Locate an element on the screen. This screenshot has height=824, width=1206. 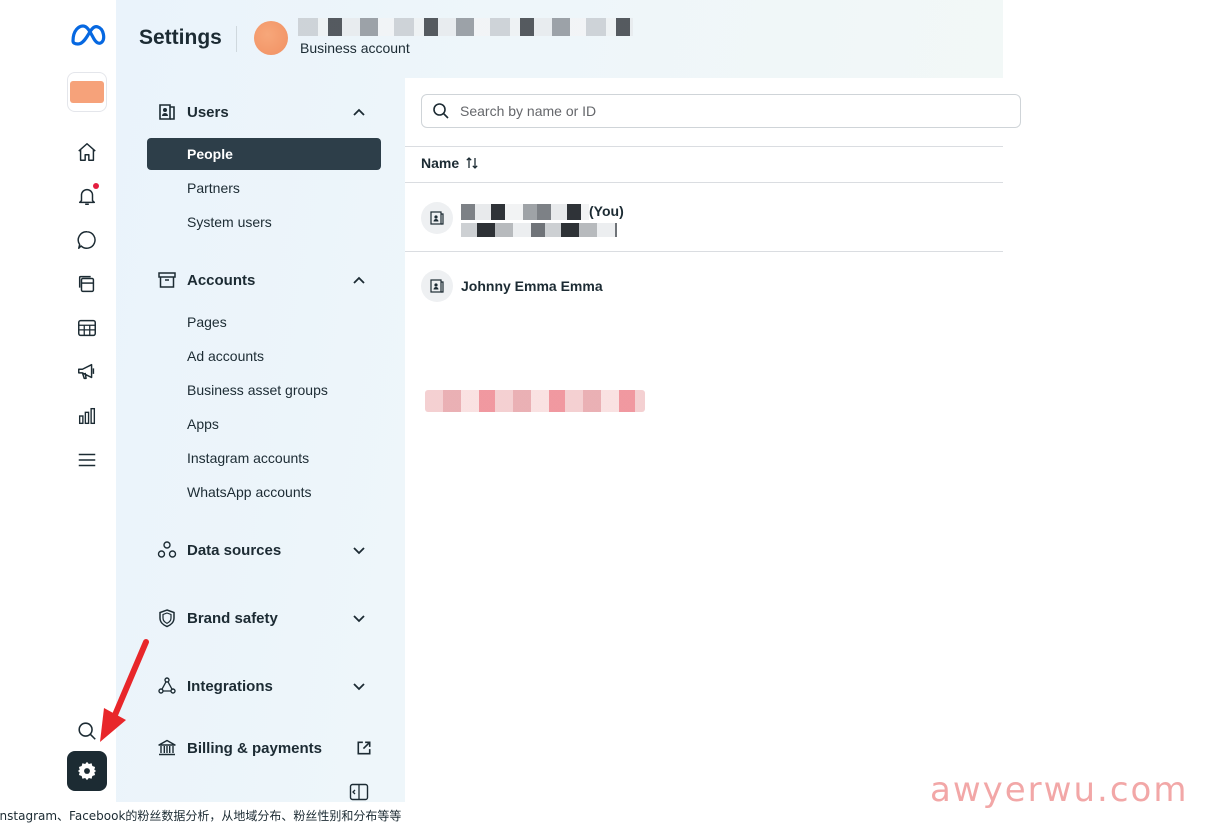
user-name: Johnny Emma Emma is located at coordinates (532, 286).